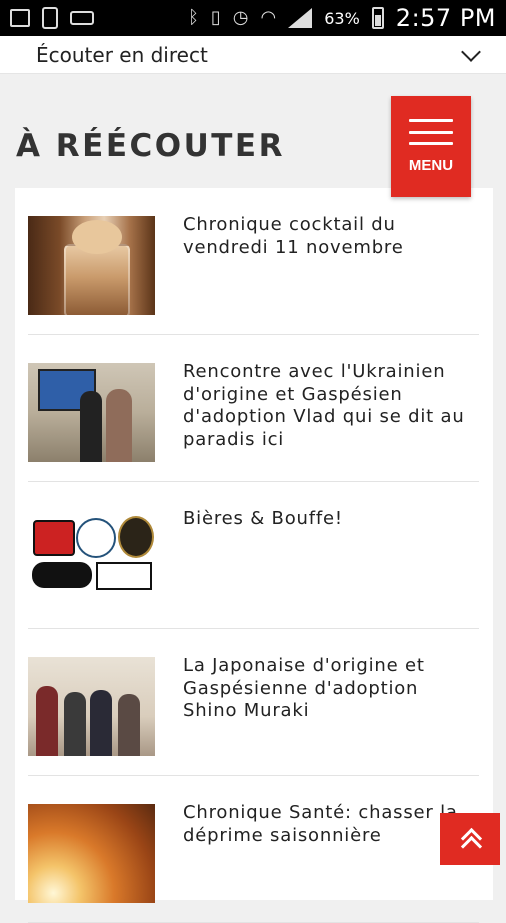 The width and height of the screenshot is (506, 923). I want to click on alarm-icon: ◷, so click(240, 17).